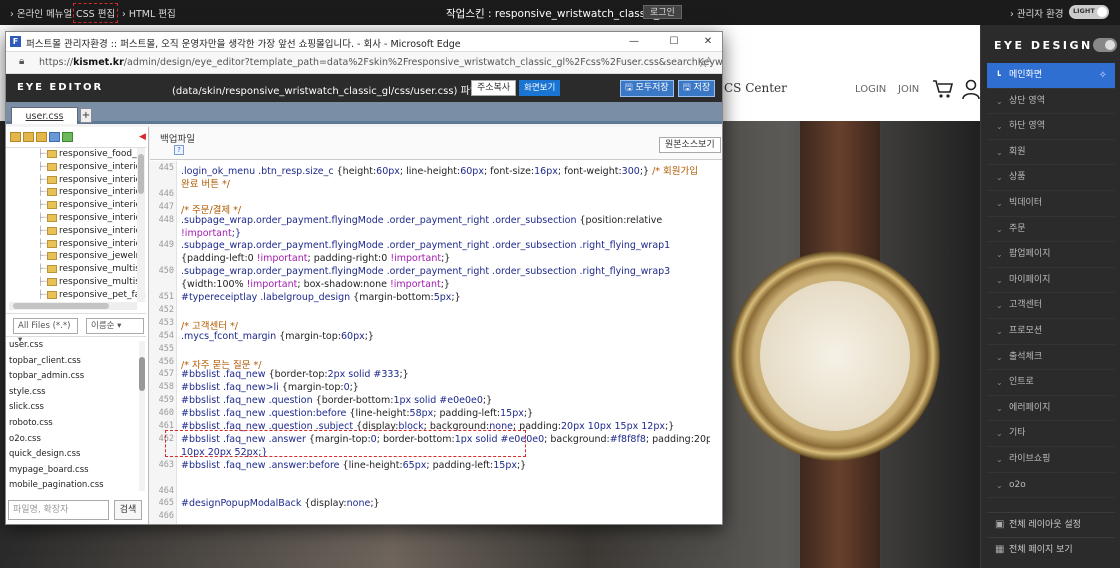  I want to click on code-line: !important;}, so click(211, 233).